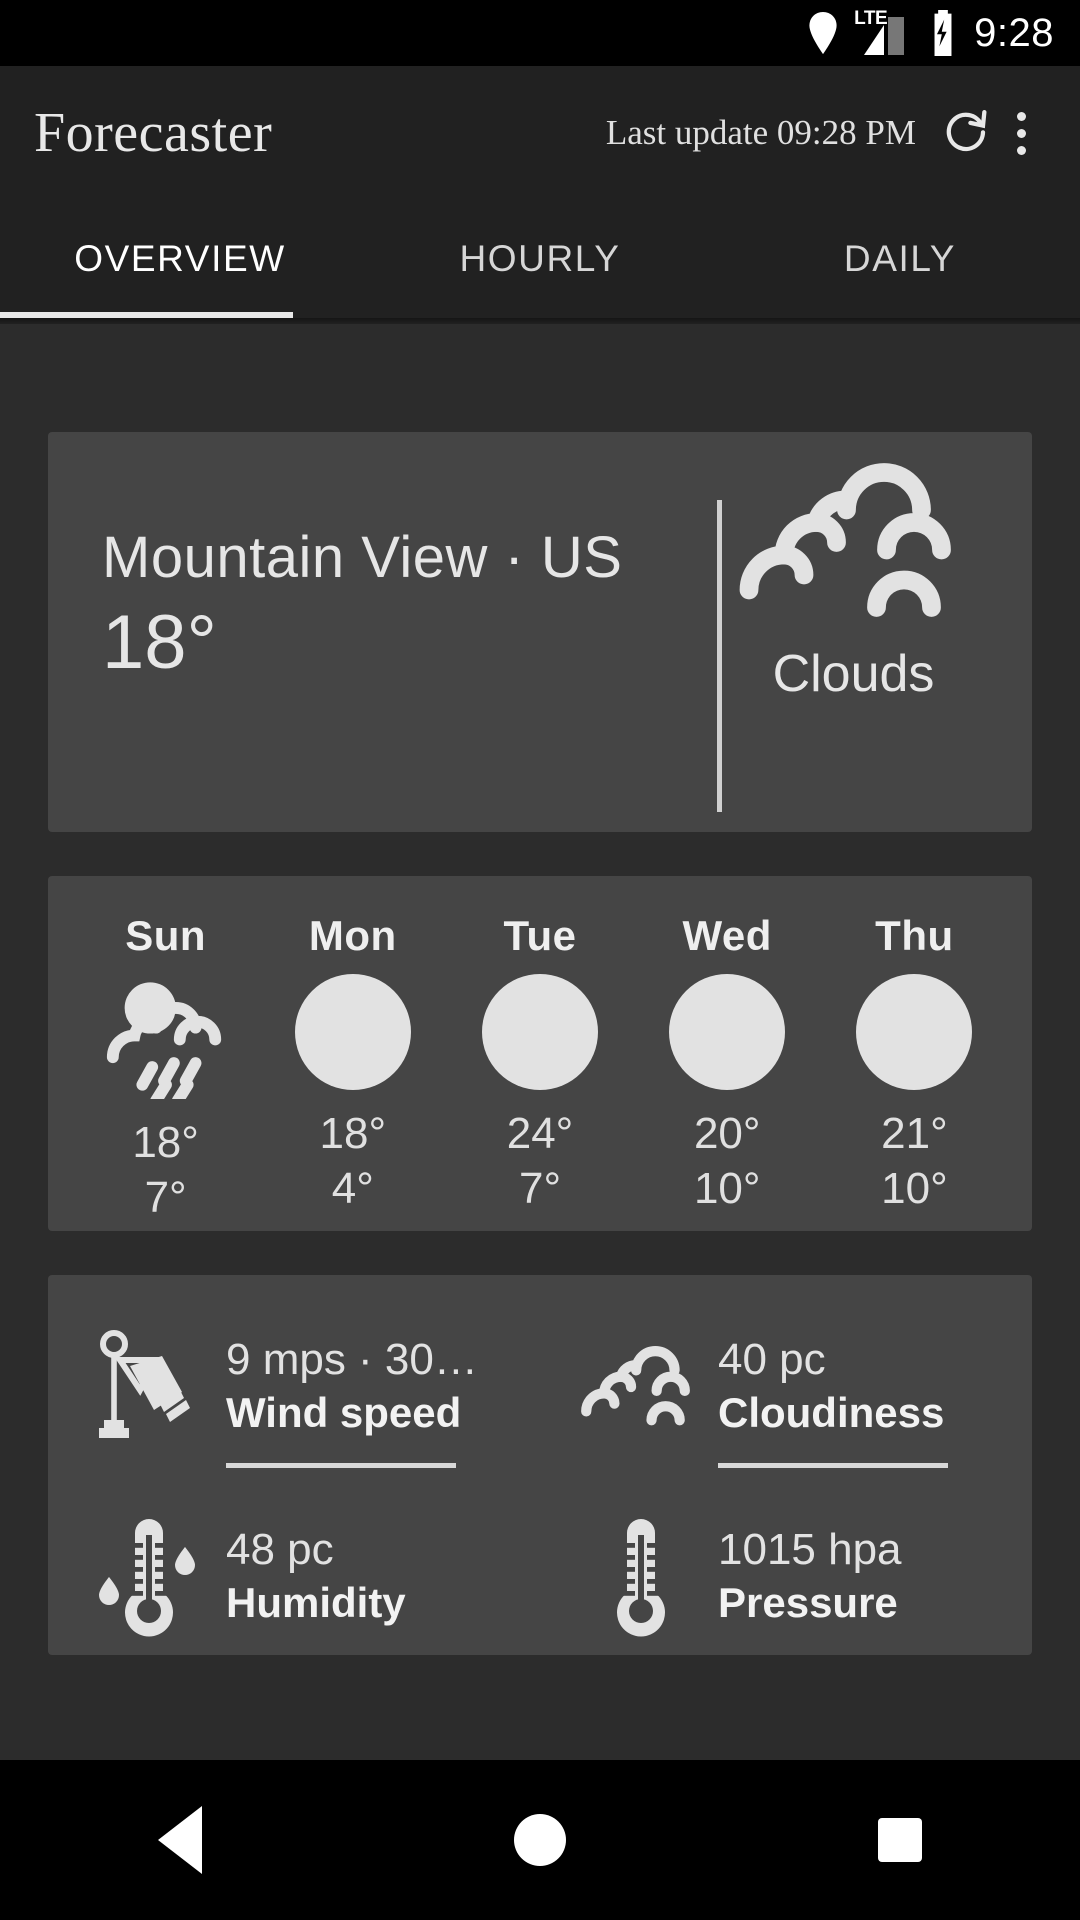 This screenshot has width=1080, height=1920. I want to click on day-label: Wed, so click(727, 935).